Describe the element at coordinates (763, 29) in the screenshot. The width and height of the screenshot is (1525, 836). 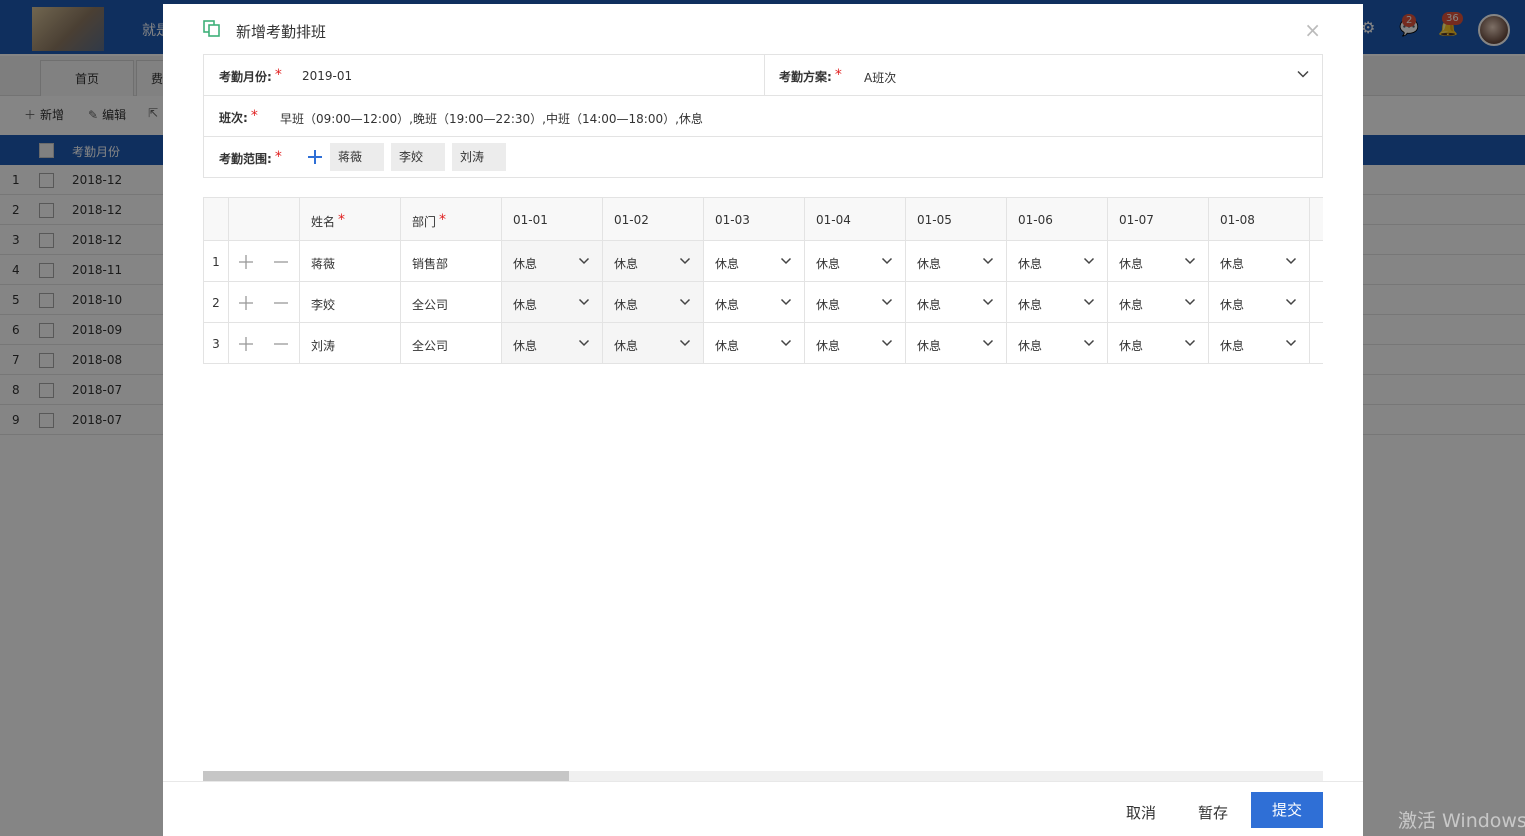
I see `dialog-header: 新增考勤排班 ×` at that location.